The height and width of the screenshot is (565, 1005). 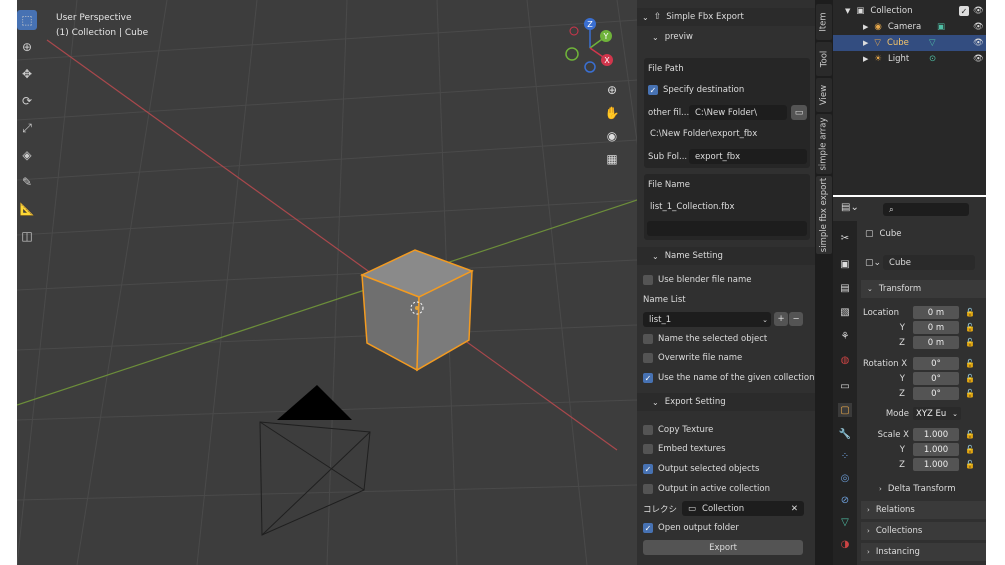 I want to click on scale-icon: ⤢, so click(x=27, y=128).